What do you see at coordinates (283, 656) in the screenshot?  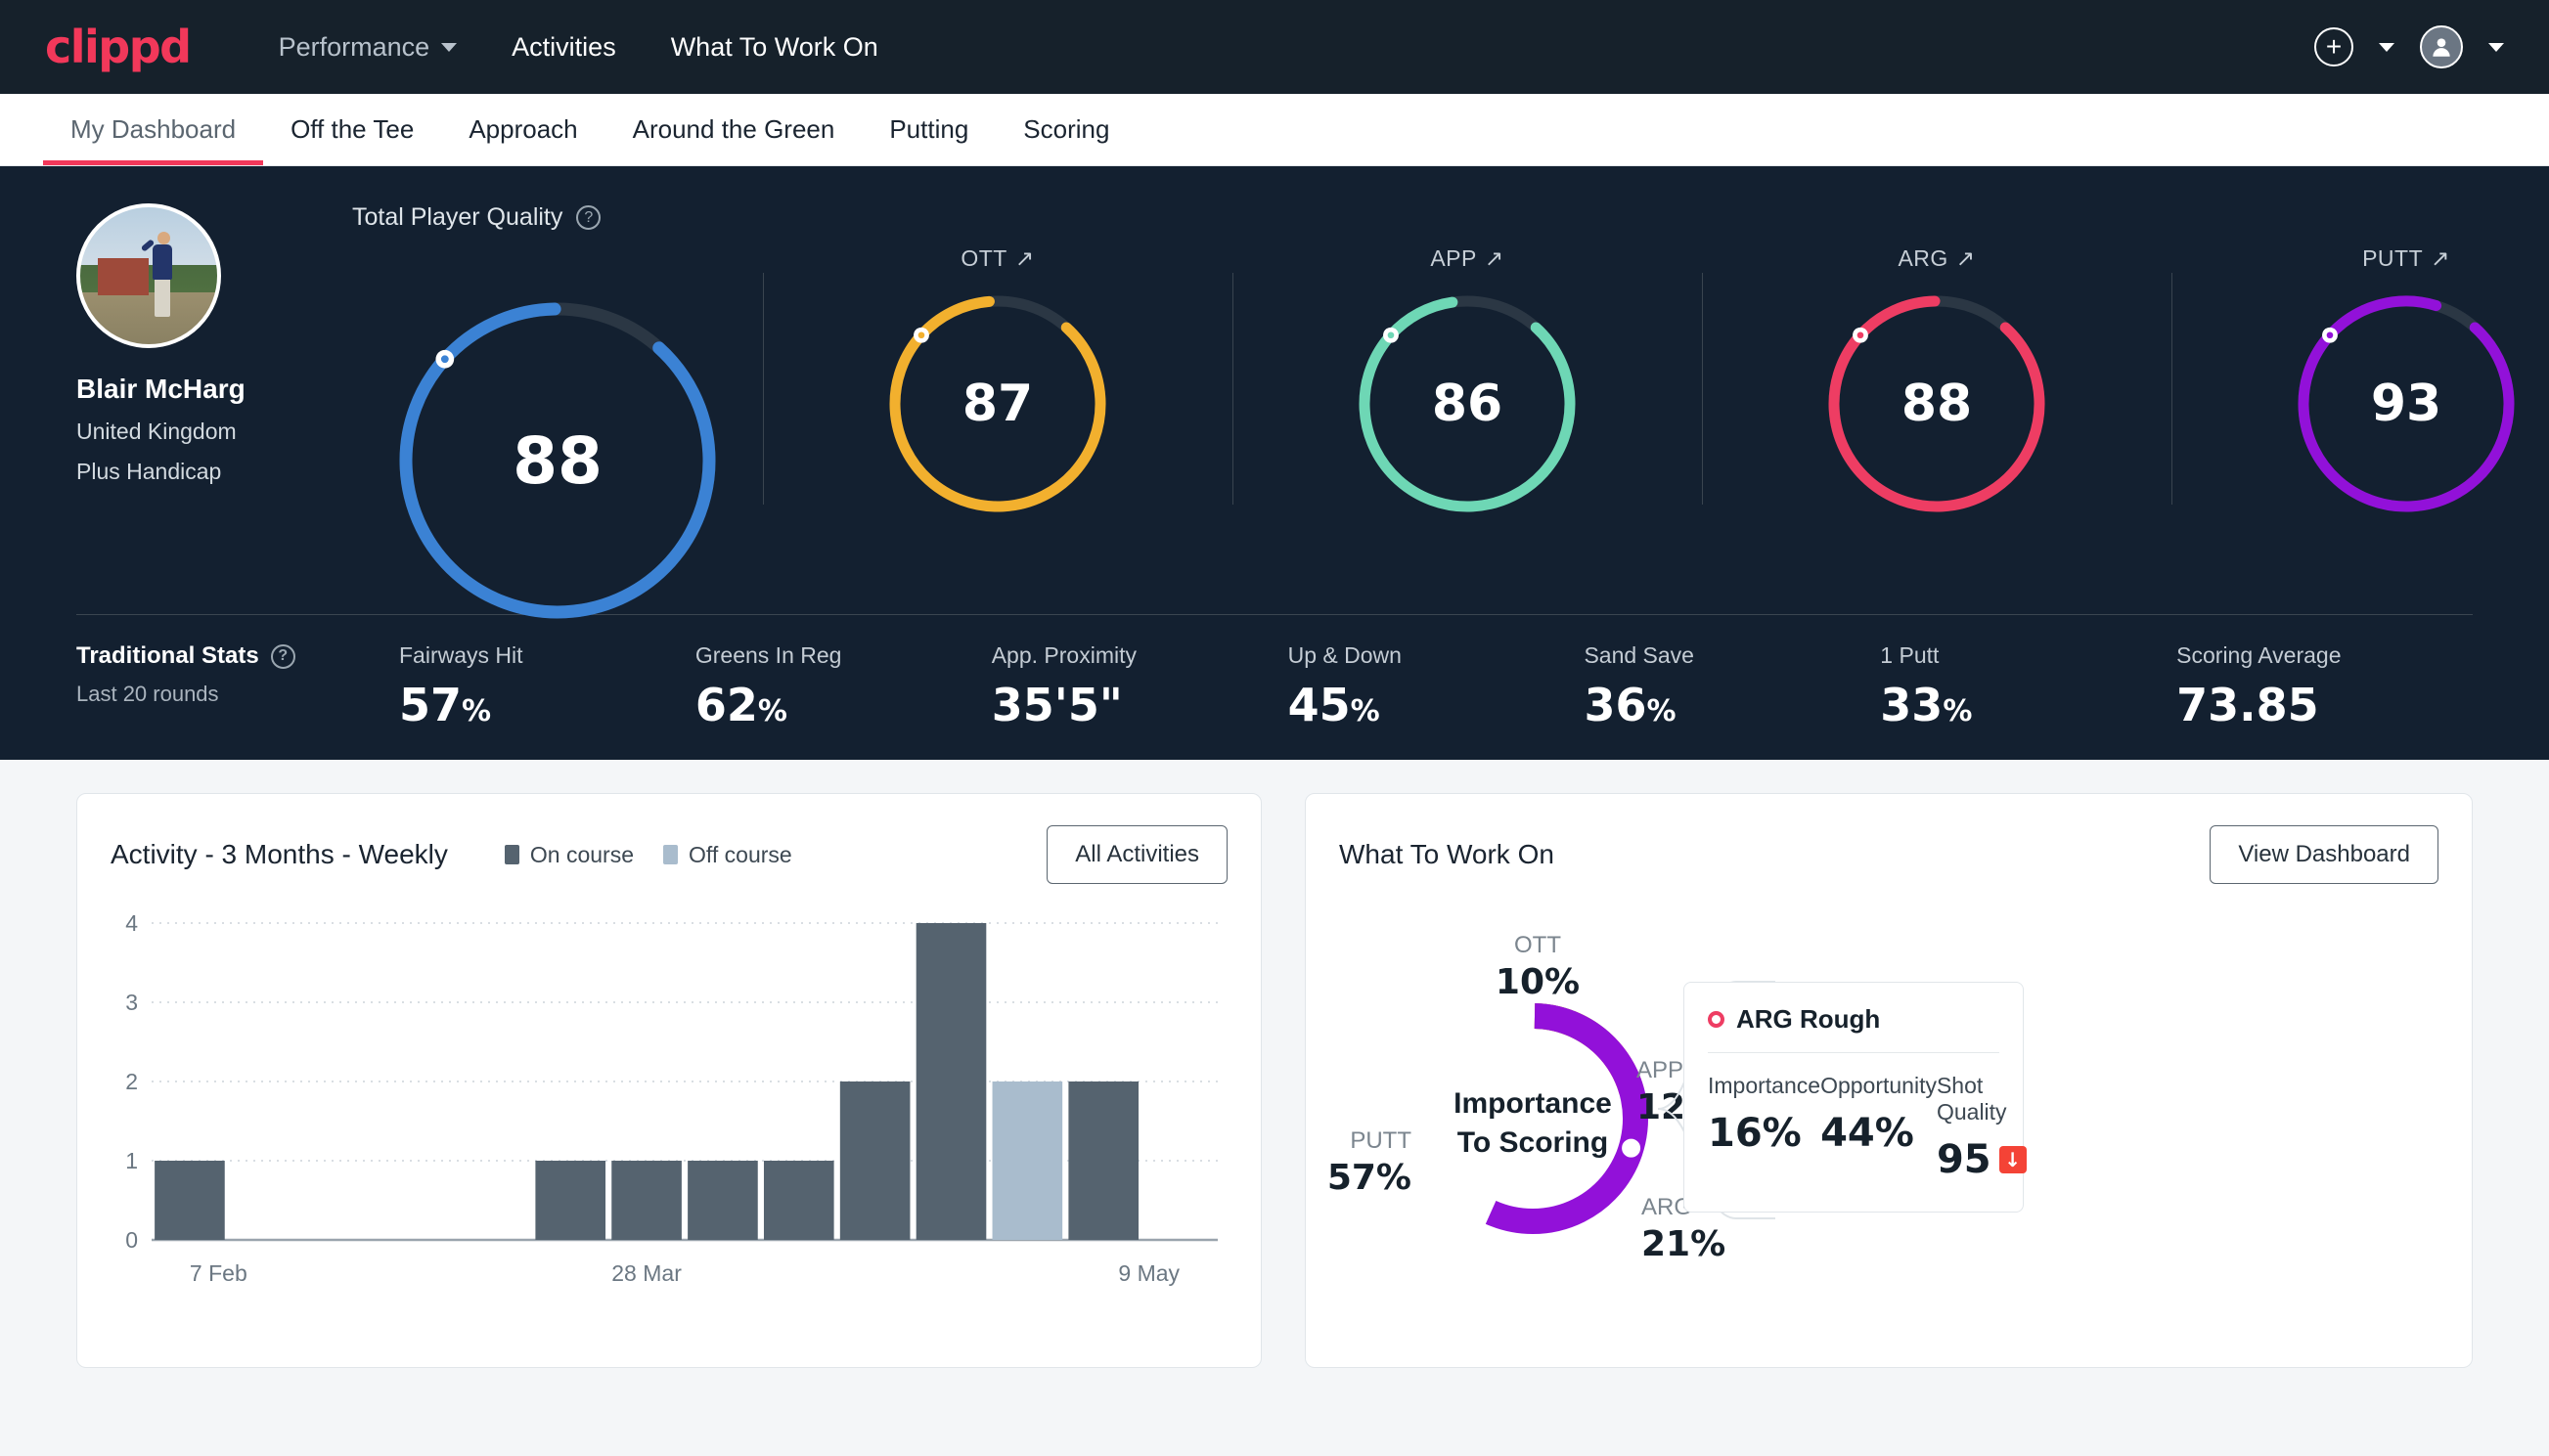 I see `question-circle-icon-stats: ?` at bounding box center [283, 656].